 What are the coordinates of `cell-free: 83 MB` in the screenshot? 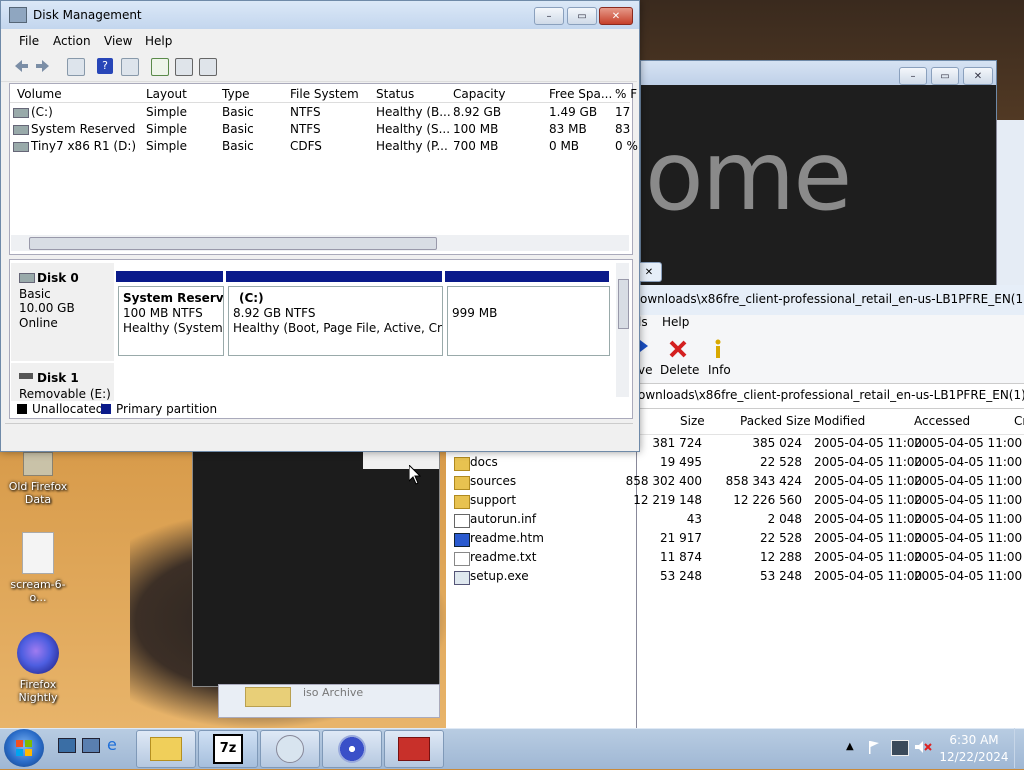 It's located at (568, 129).